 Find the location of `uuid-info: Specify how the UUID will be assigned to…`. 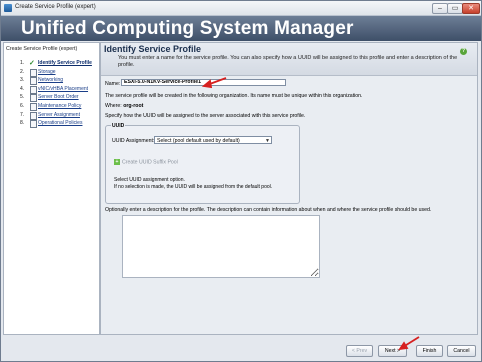

uuid-info: Specify how the UUID will be assigned to… is located at coordinates (205, 116).